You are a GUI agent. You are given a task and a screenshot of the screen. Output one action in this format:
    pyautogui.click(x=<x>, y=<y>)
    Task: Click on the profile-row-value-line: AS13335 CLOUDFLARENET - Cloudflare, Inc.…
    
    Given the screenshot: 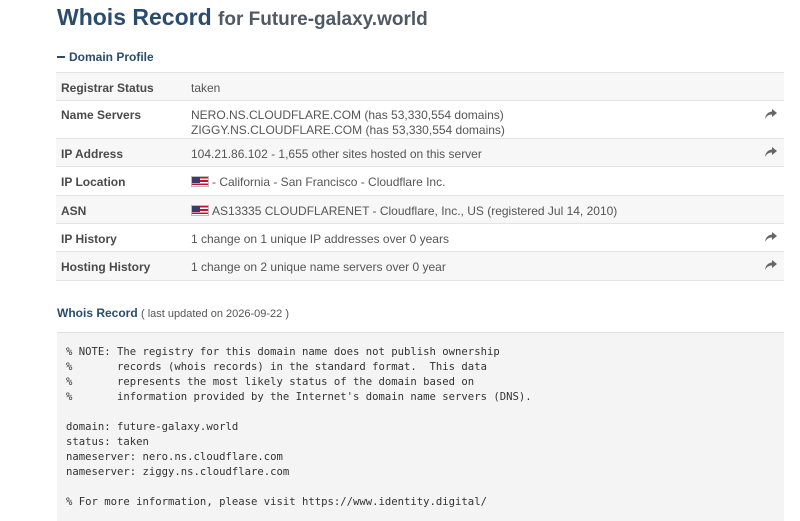 What is the action you would take?
    pyautogui.click(x=487, y=211)
    